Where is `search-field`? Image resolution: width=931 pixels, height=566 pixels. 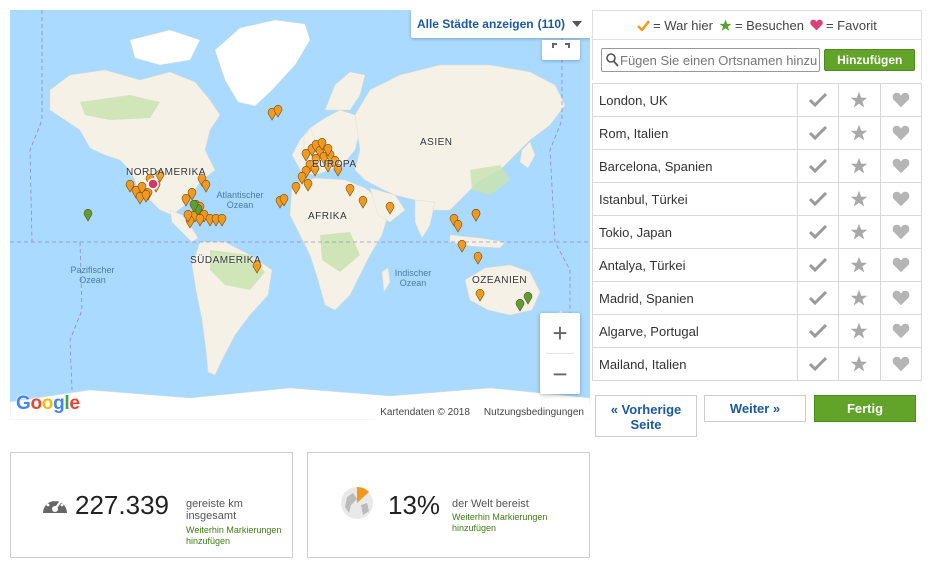
search-field is located at coordinates (711, 60).